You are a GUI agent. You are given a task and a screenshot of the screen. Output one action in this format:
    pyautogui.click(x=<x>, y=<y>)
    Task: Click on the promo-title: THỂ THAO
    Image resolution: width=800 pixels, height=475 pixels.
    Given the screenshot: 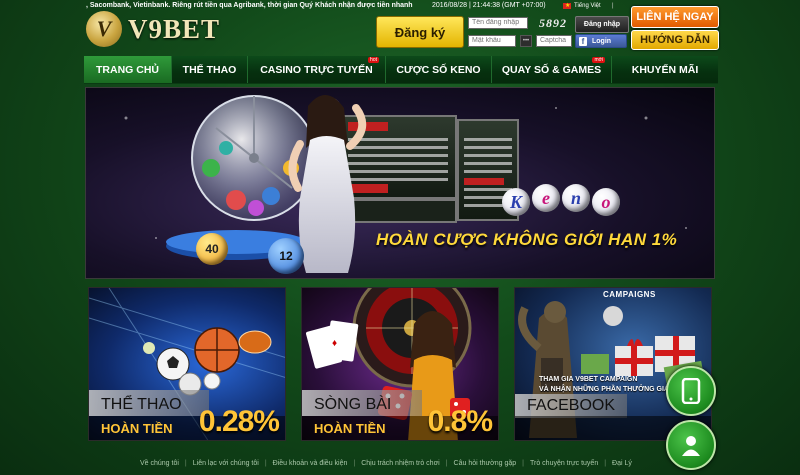 What is the action you would take?
    pyautogui.click(x=141, y=404)
    